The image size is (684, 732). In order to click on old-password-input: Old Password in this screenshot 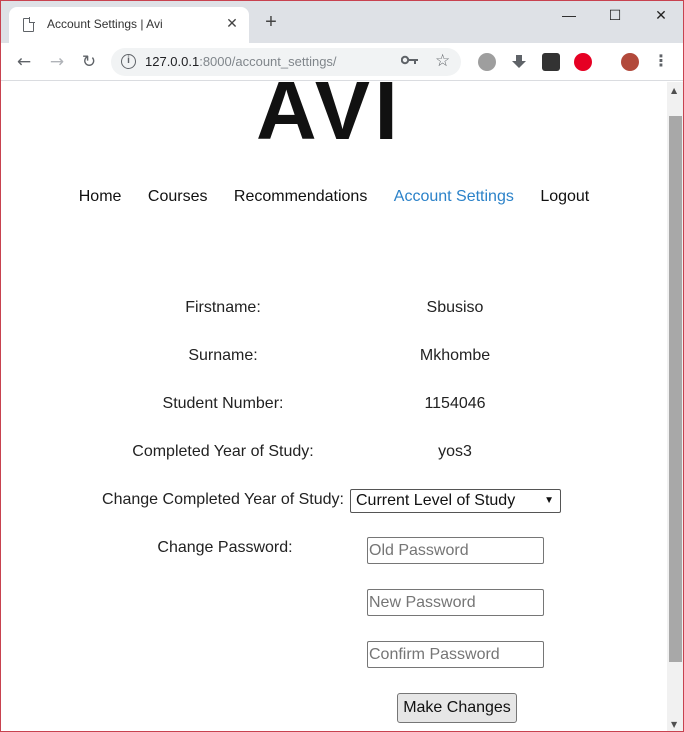, I will do `click(455, 550)`.